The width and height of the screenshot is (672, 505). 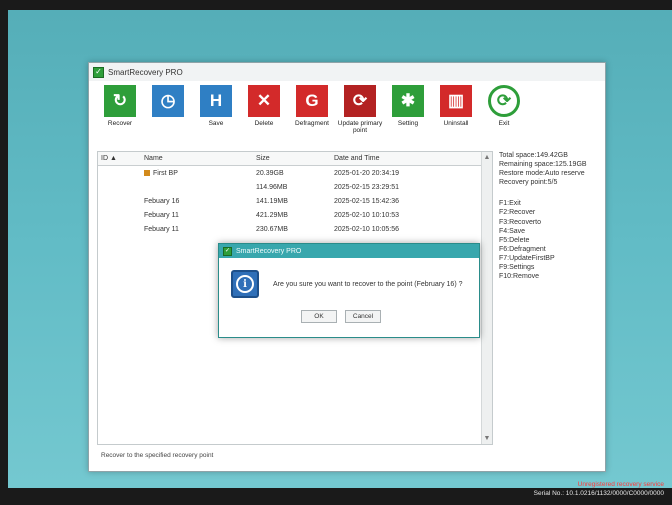 What do you see at coordinates (216, 123) in the screenshot?
I see `save-button-label: Save` at bounding box center [216, 123].